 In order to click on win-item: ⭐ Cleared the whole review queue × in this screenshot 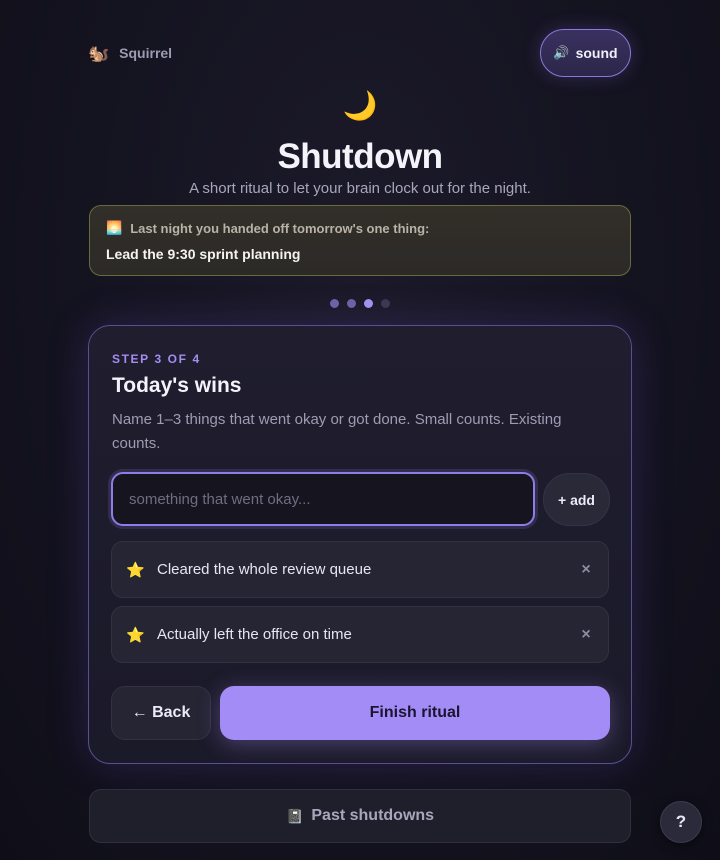, I will do `click(360, 569)`.